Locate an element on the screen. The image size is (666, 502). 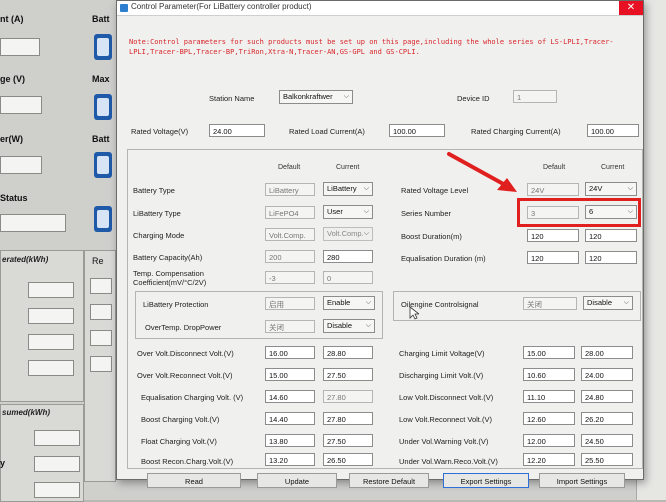
float-charging-field: 27.50 is located at coordinates (348, 440).